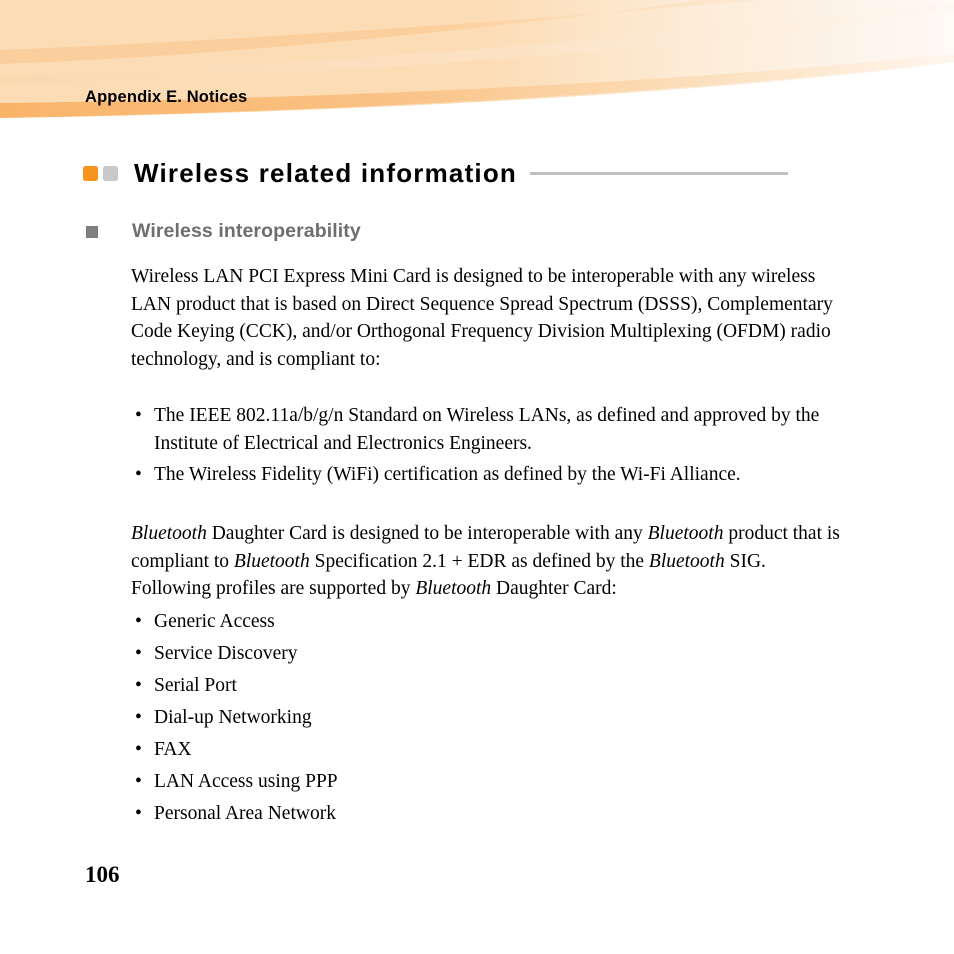 This screenshot has width=954, height=954. I want to click on page-number: 106, so click(102, 874).